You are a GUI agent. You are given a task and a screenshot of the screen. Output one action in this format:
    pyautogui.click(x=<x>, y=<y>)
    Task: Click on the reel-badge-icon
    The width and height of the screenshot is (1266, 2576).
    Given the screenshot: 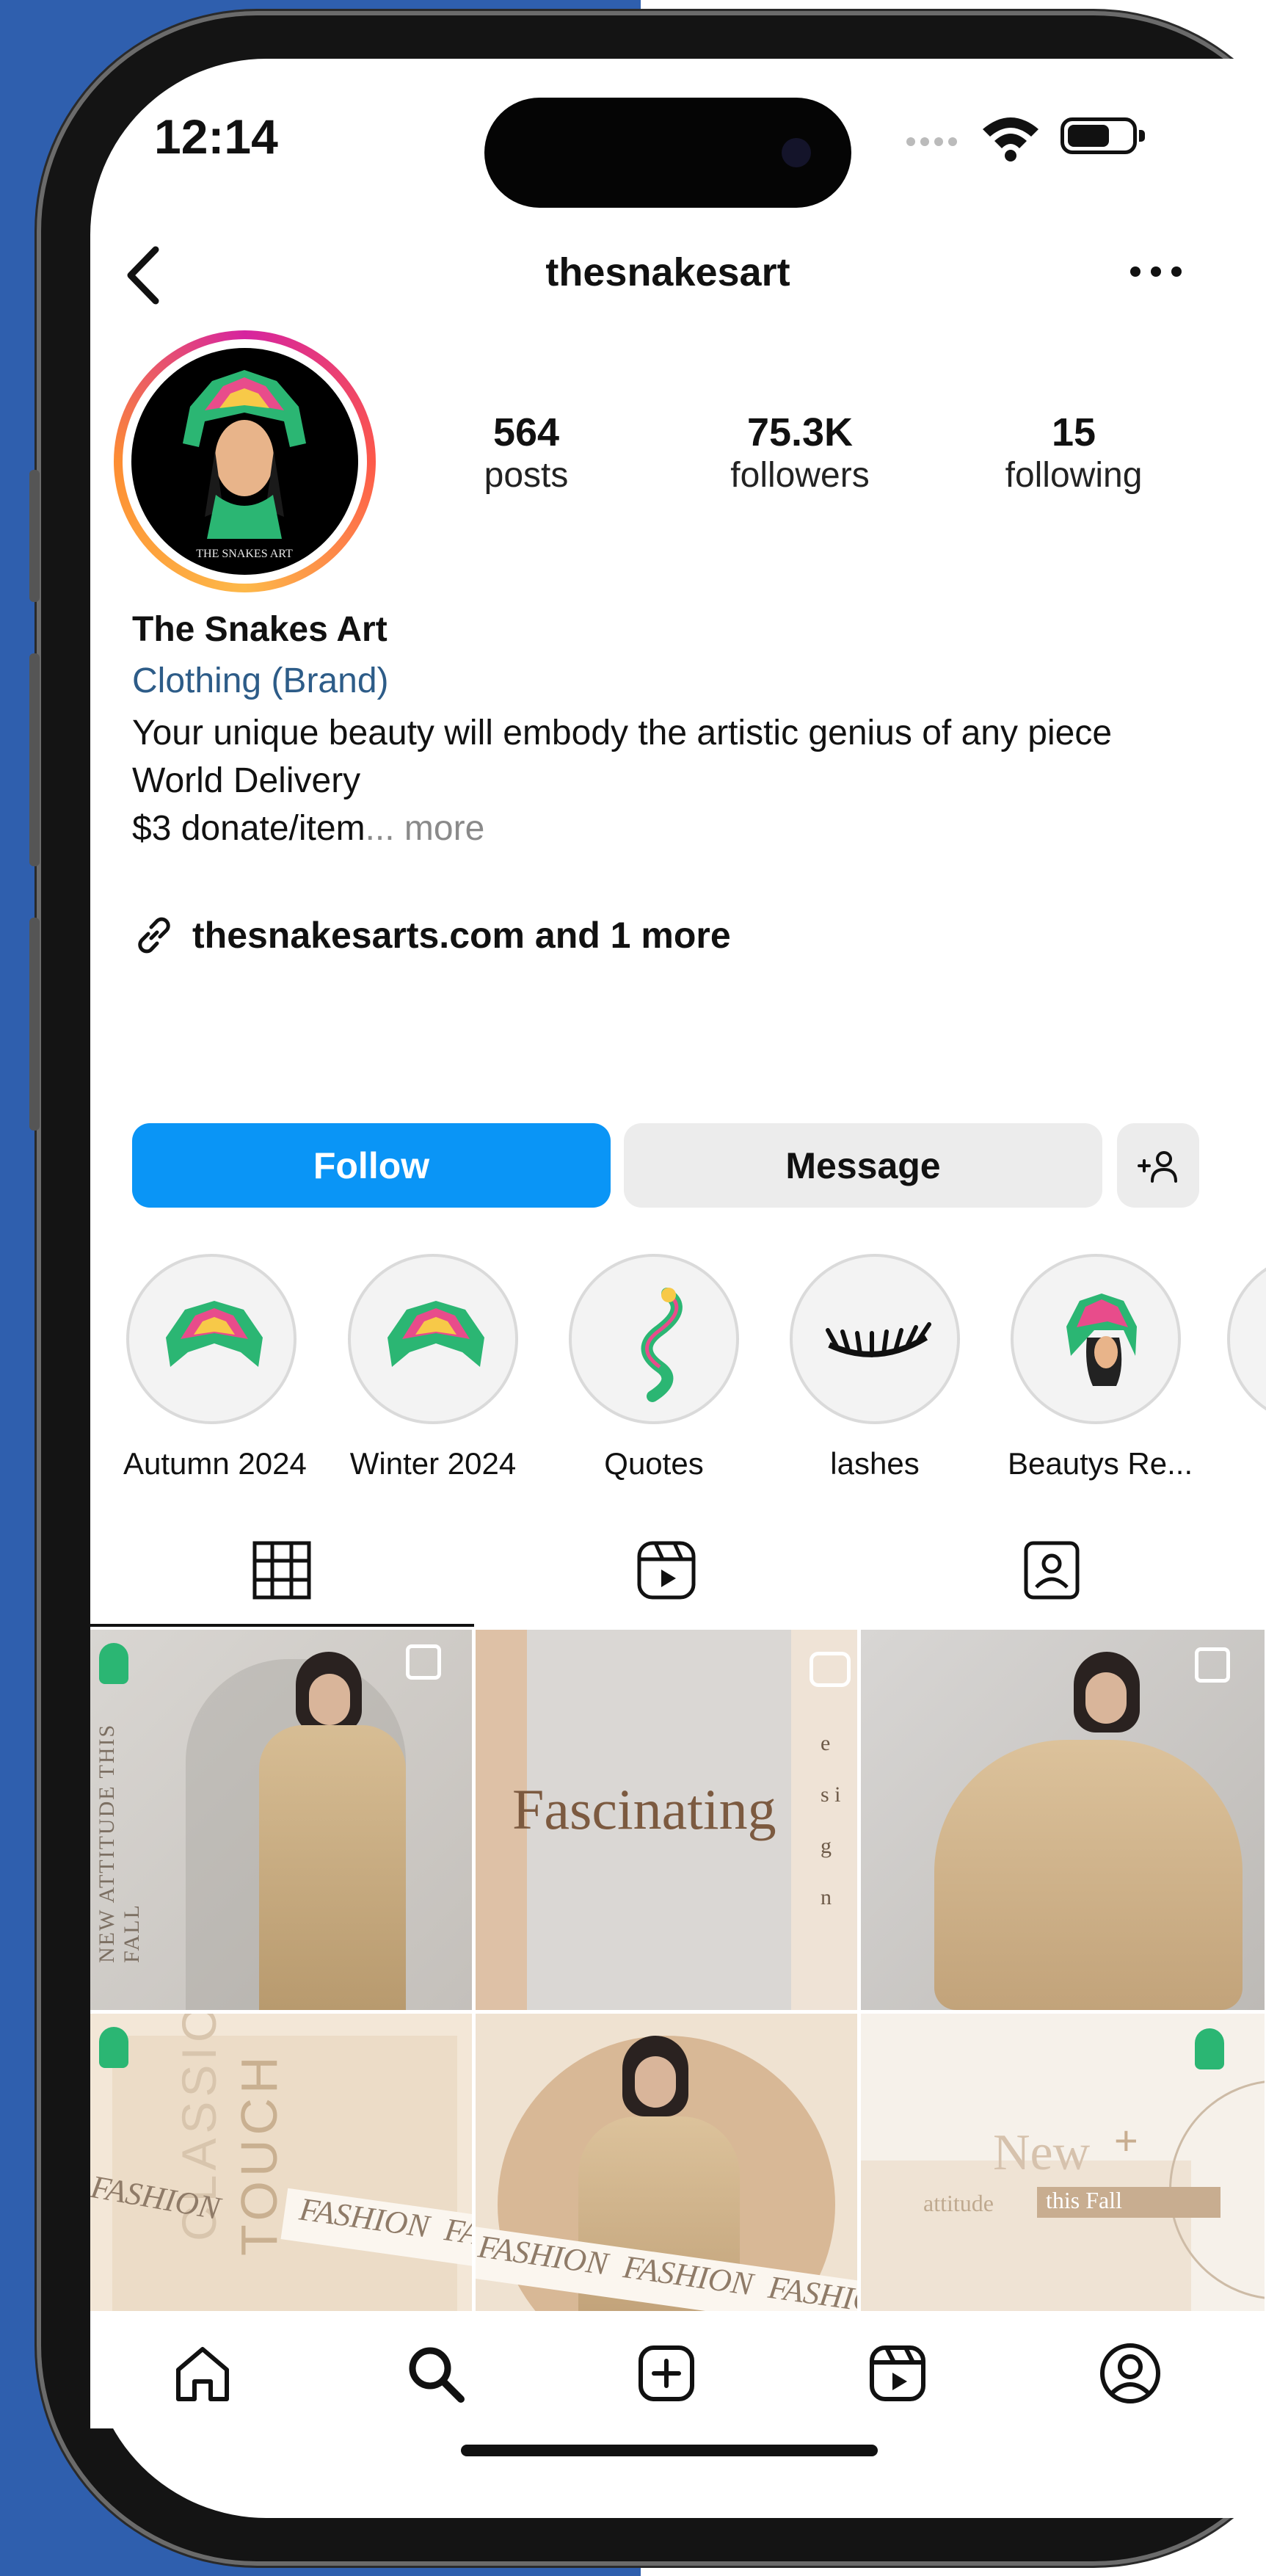 What is the action you would take?
    pyautogui.click(x=830, y=1670)
    